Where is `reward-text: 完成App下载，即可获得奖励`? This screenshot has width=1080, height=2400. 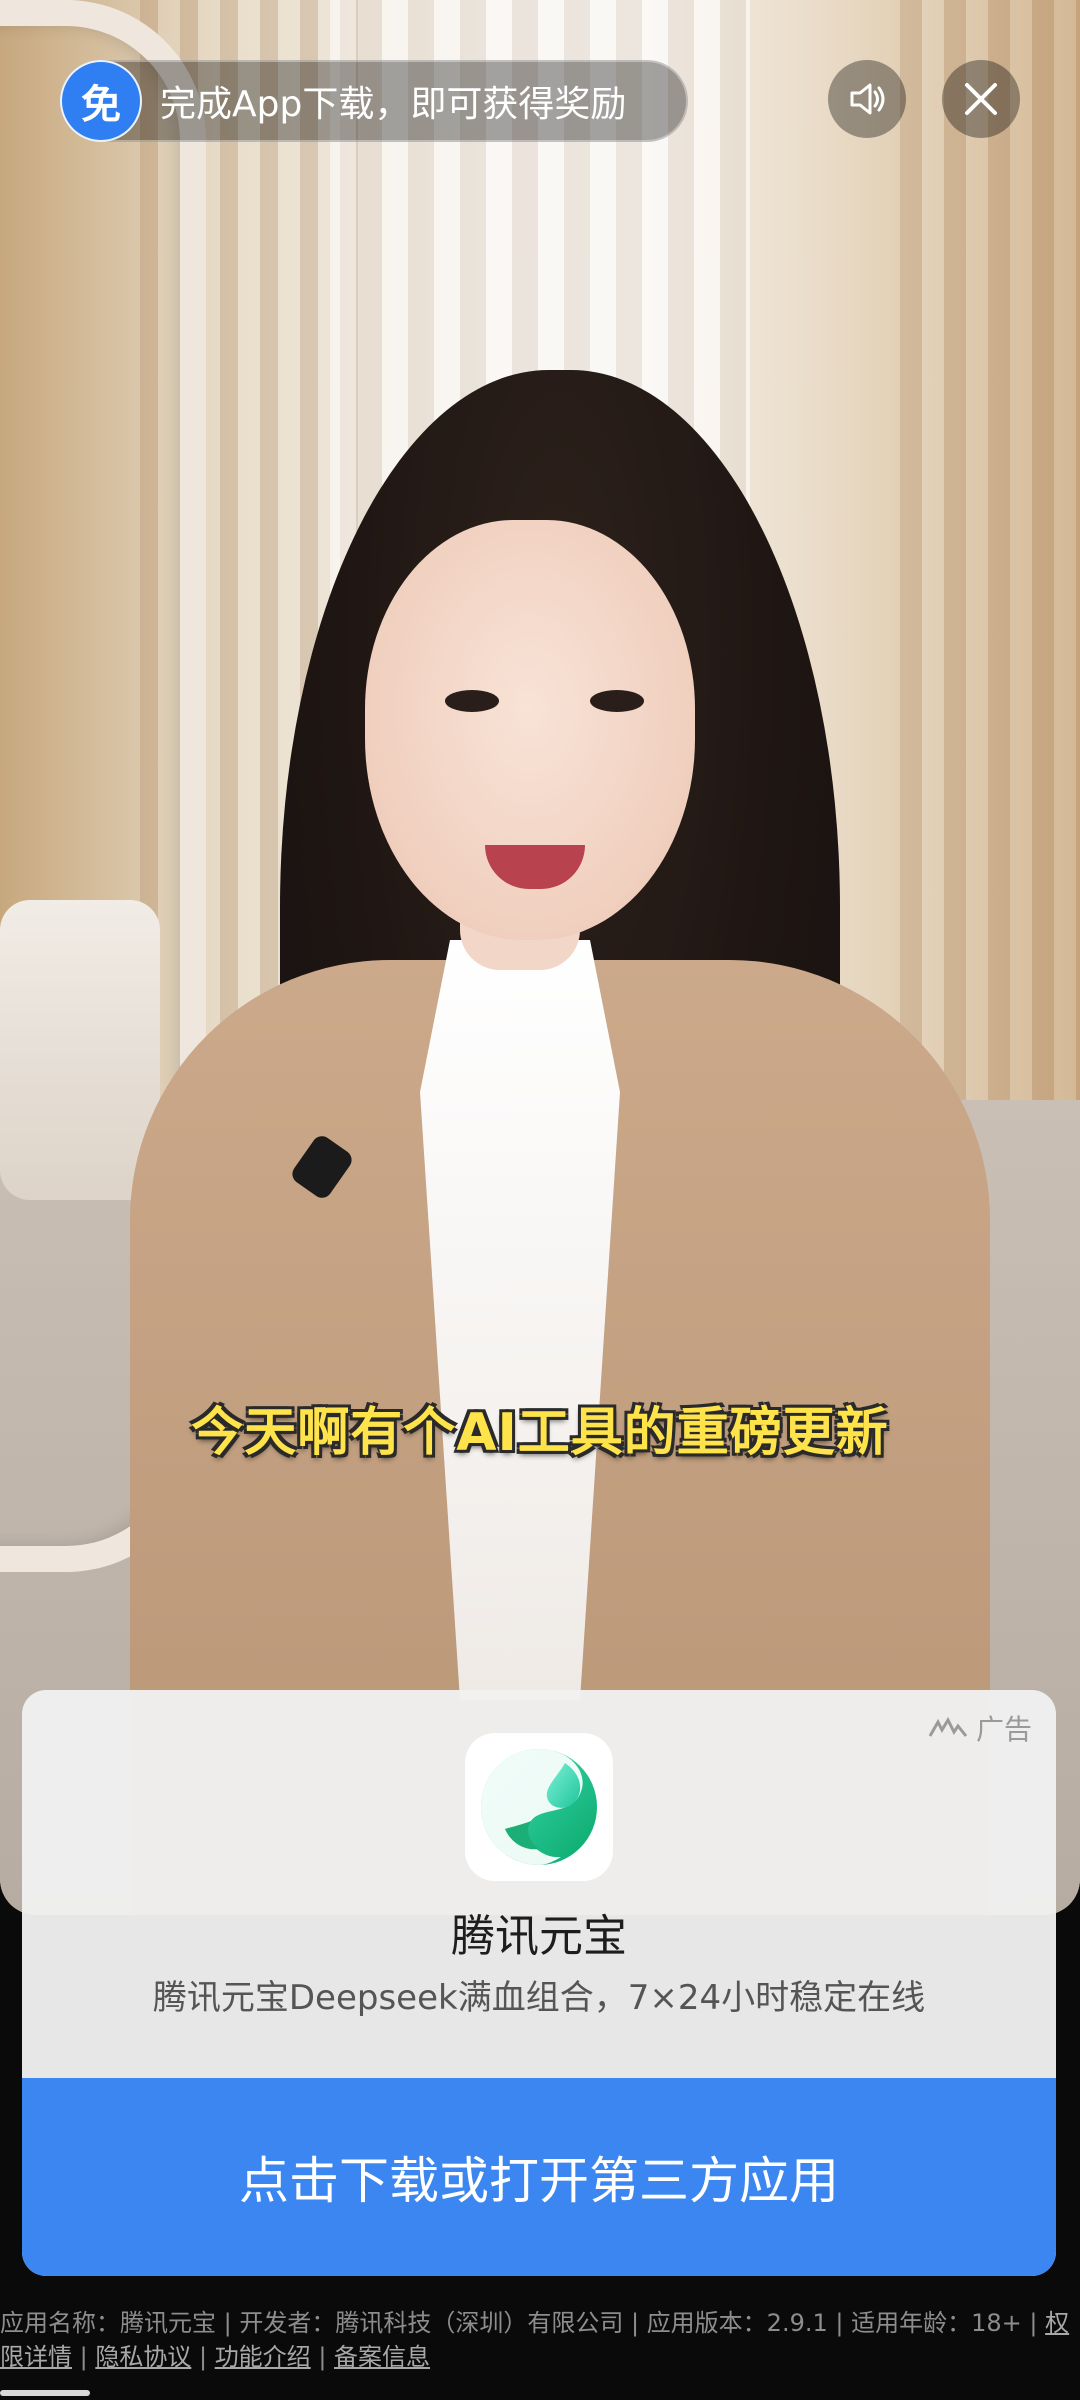
reward-text: 完成App下载，即可获得奖励 is located at coordinates (393, 104).